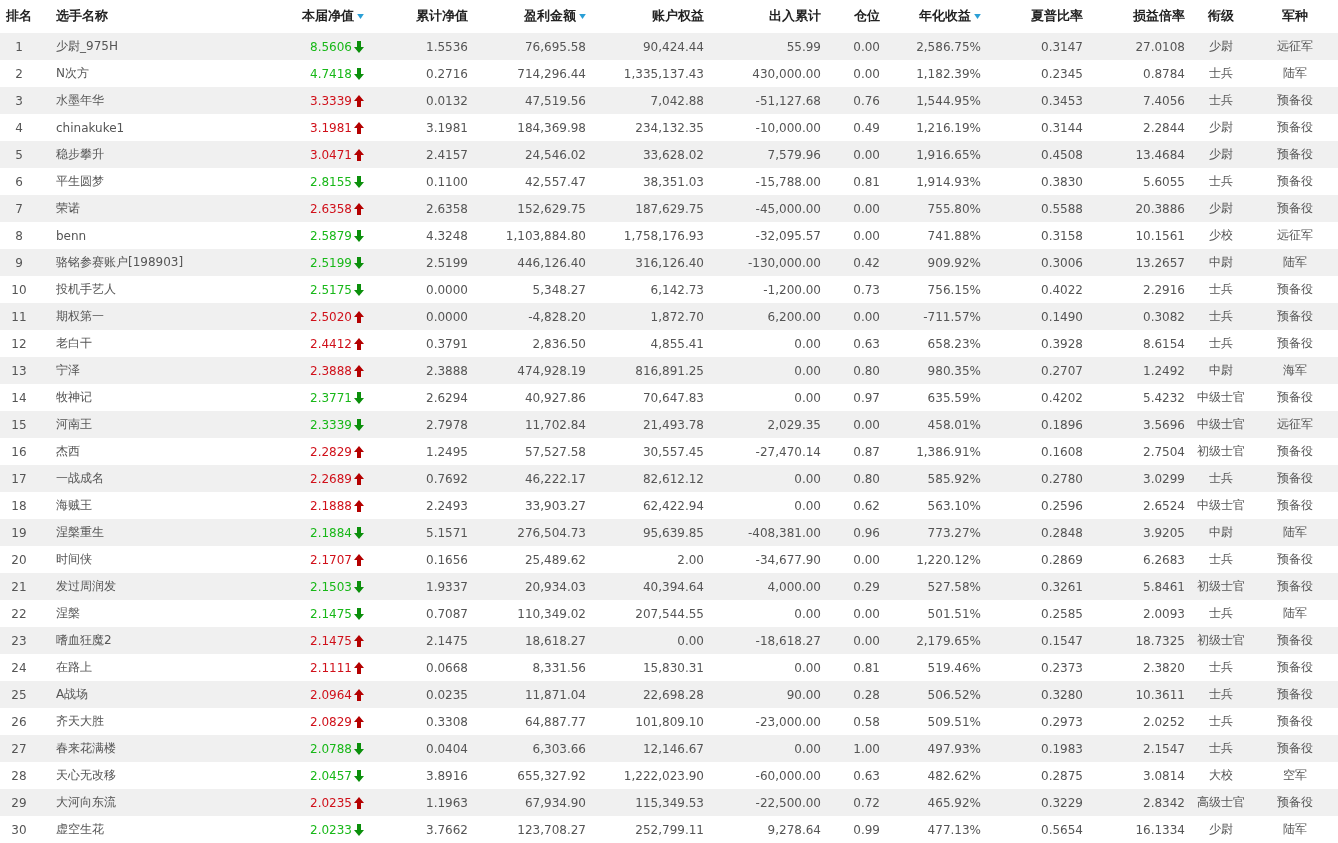 This screenshot has height=843, width=1338. What do you see at coordinates (1220, 16) in the screenshot?
I see `column-header: 衔级` at bounding box center [1220, 16].